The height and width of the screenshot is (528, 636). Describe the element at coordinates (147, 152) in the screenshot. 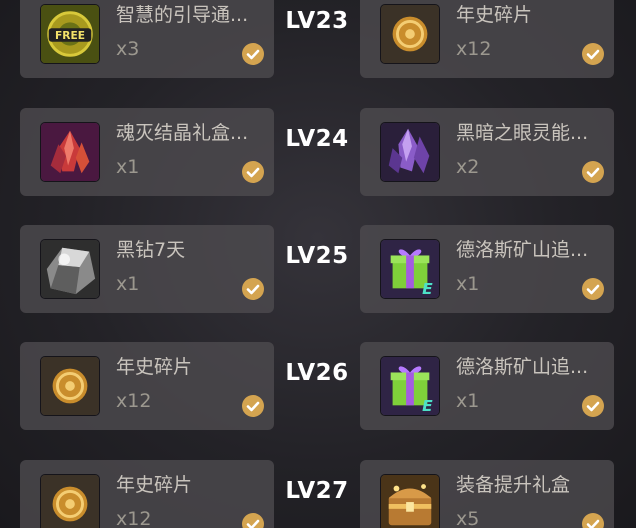

I see `reward-card: 魂灭结晶礼盒... x1` at that location.